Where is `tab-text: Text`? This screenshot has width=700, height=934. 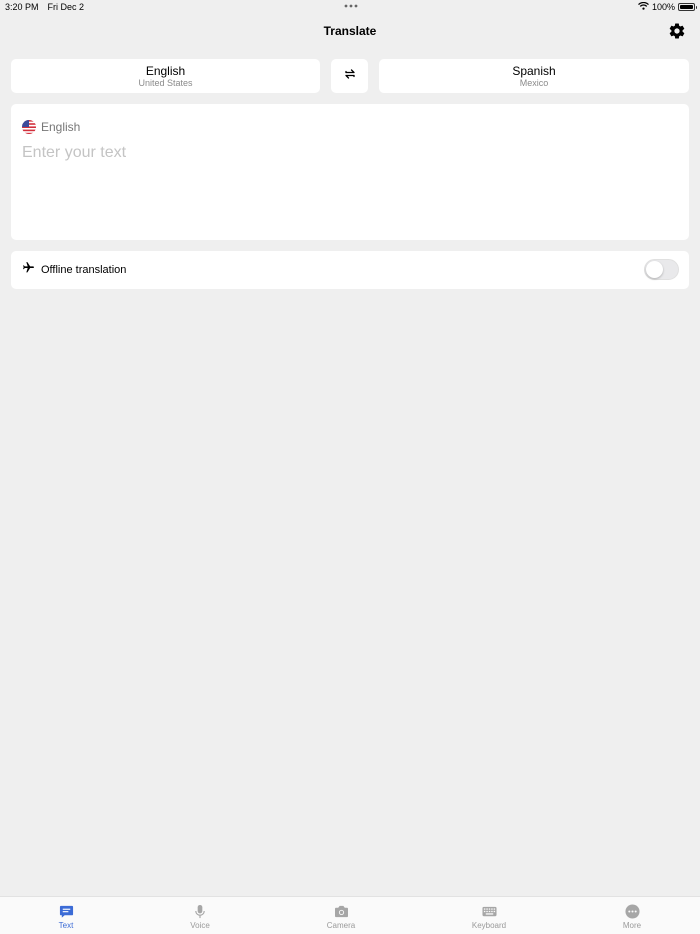
tab-text: Text is located at coordinates (66, 916).